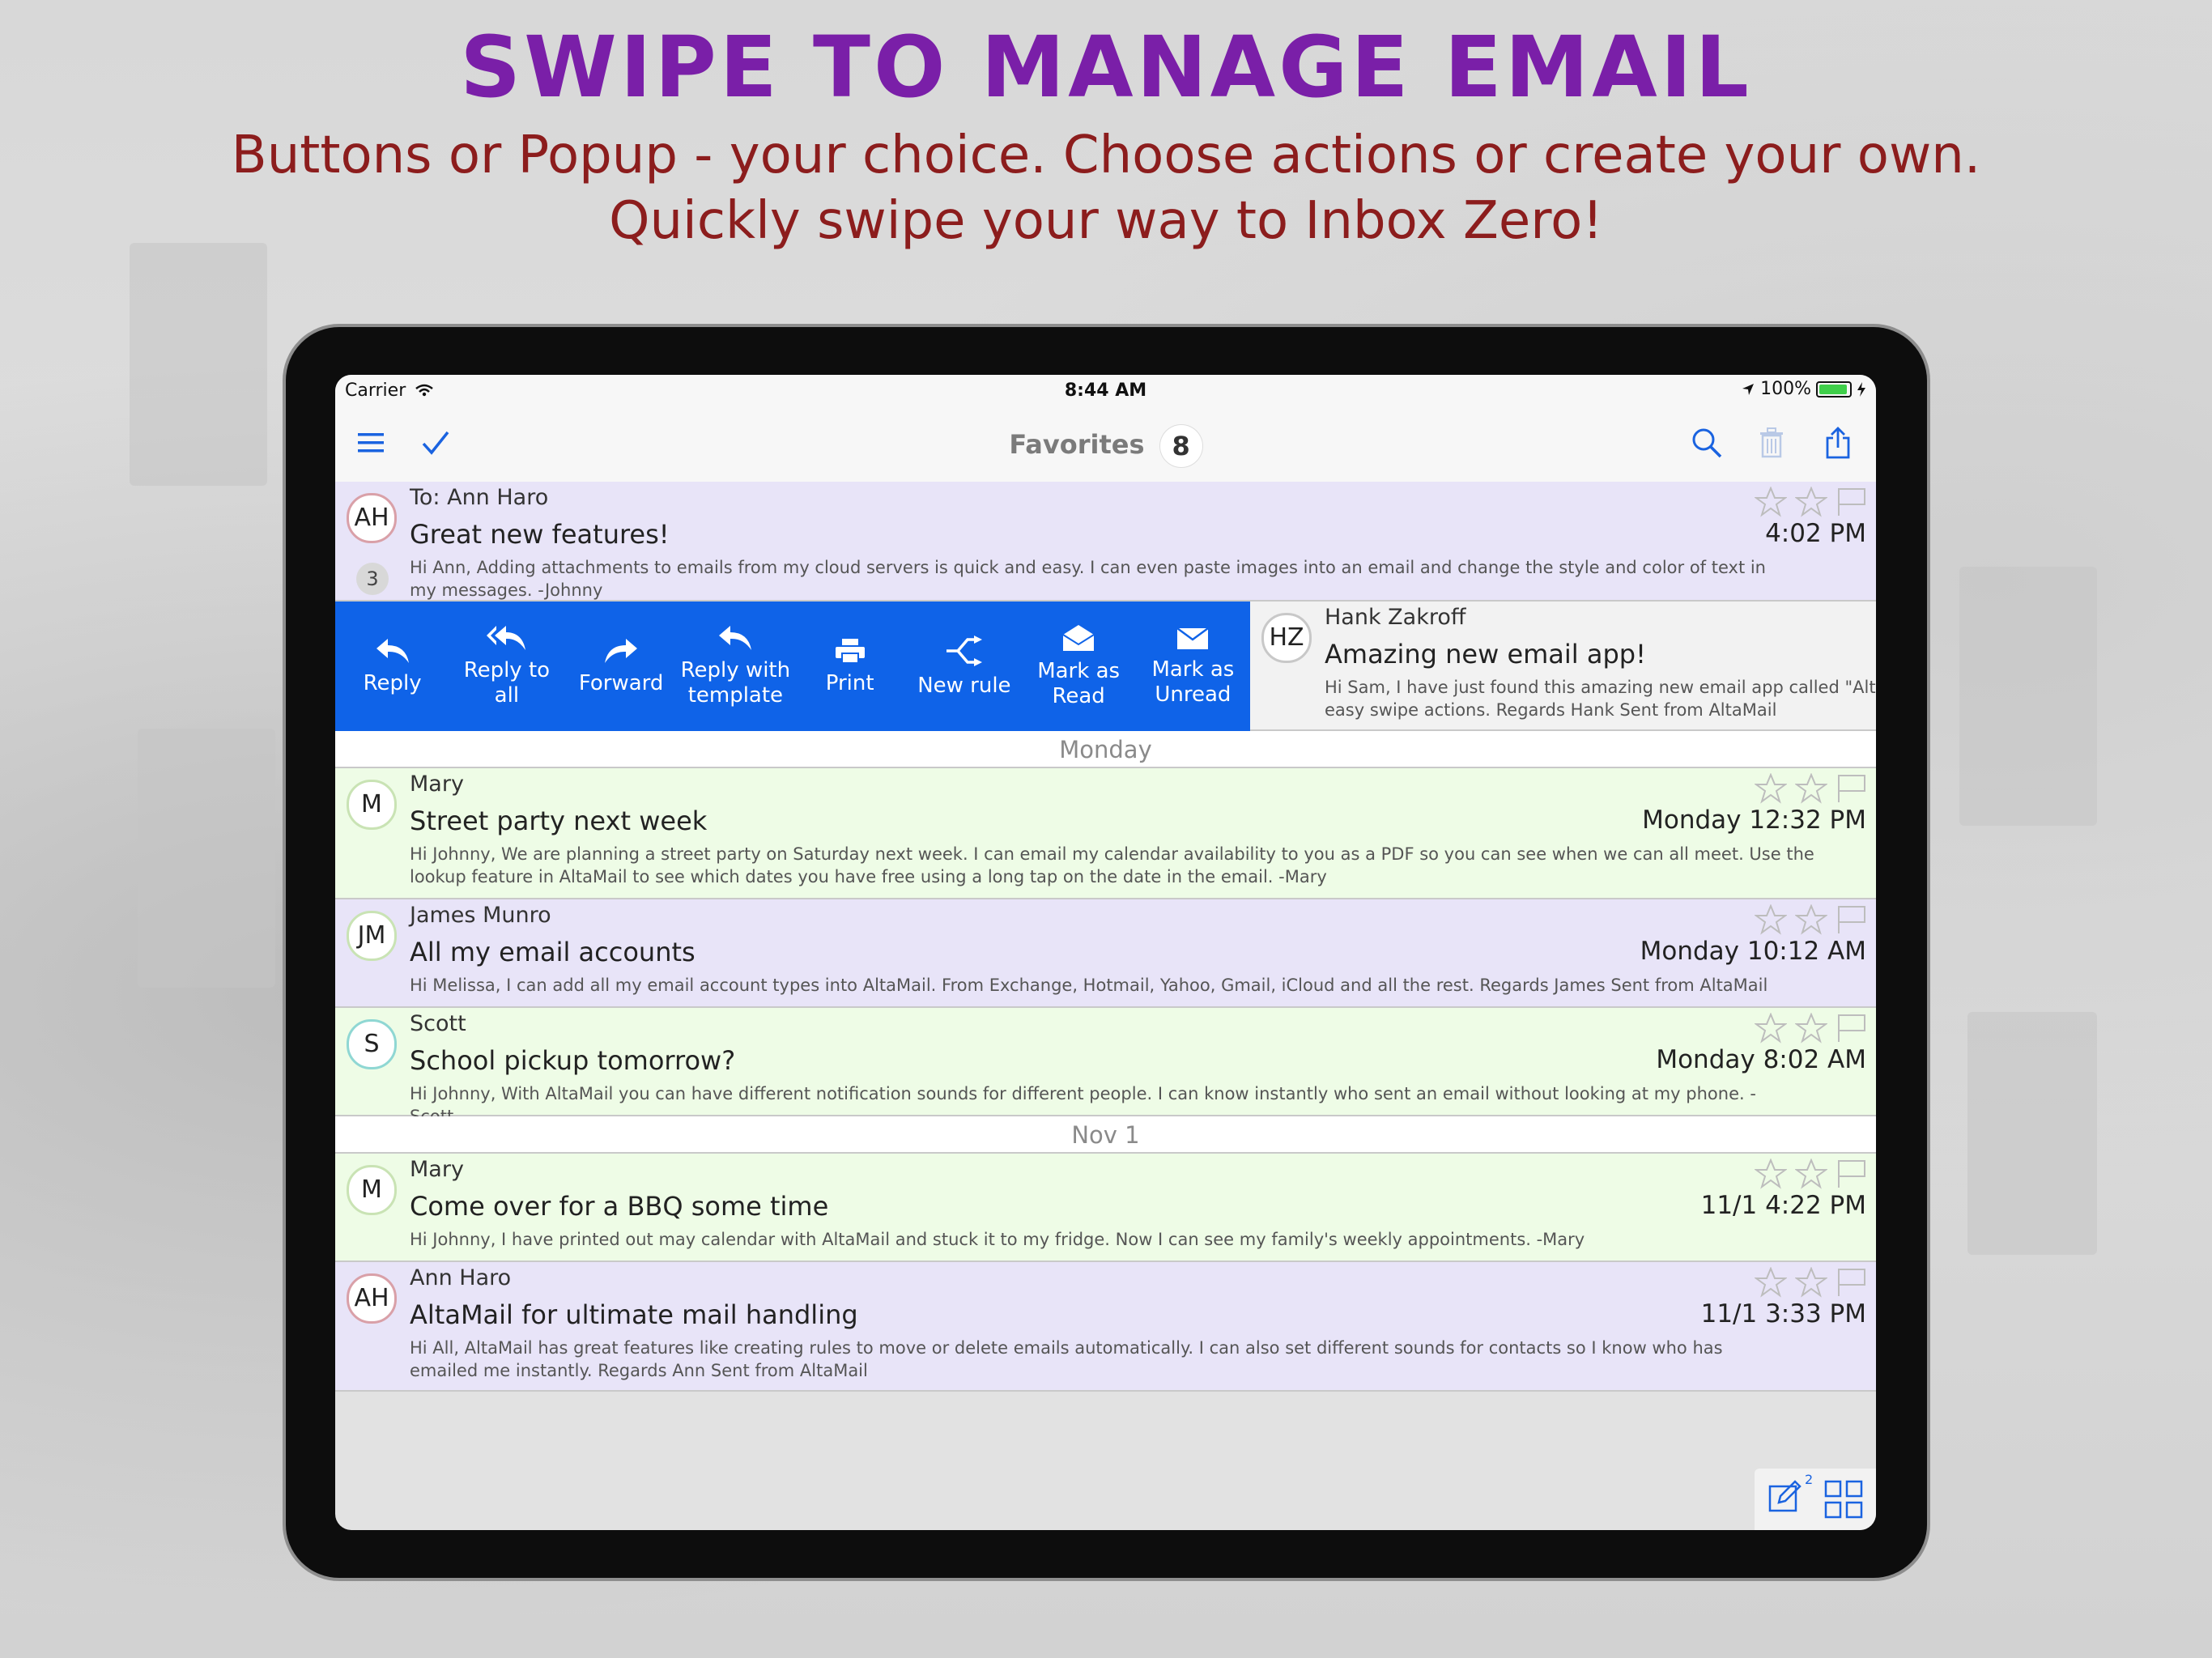 The width and height of the screenshot is (2212, 1658). I want to click on thread-count-badge: 3, so click(372, 579).